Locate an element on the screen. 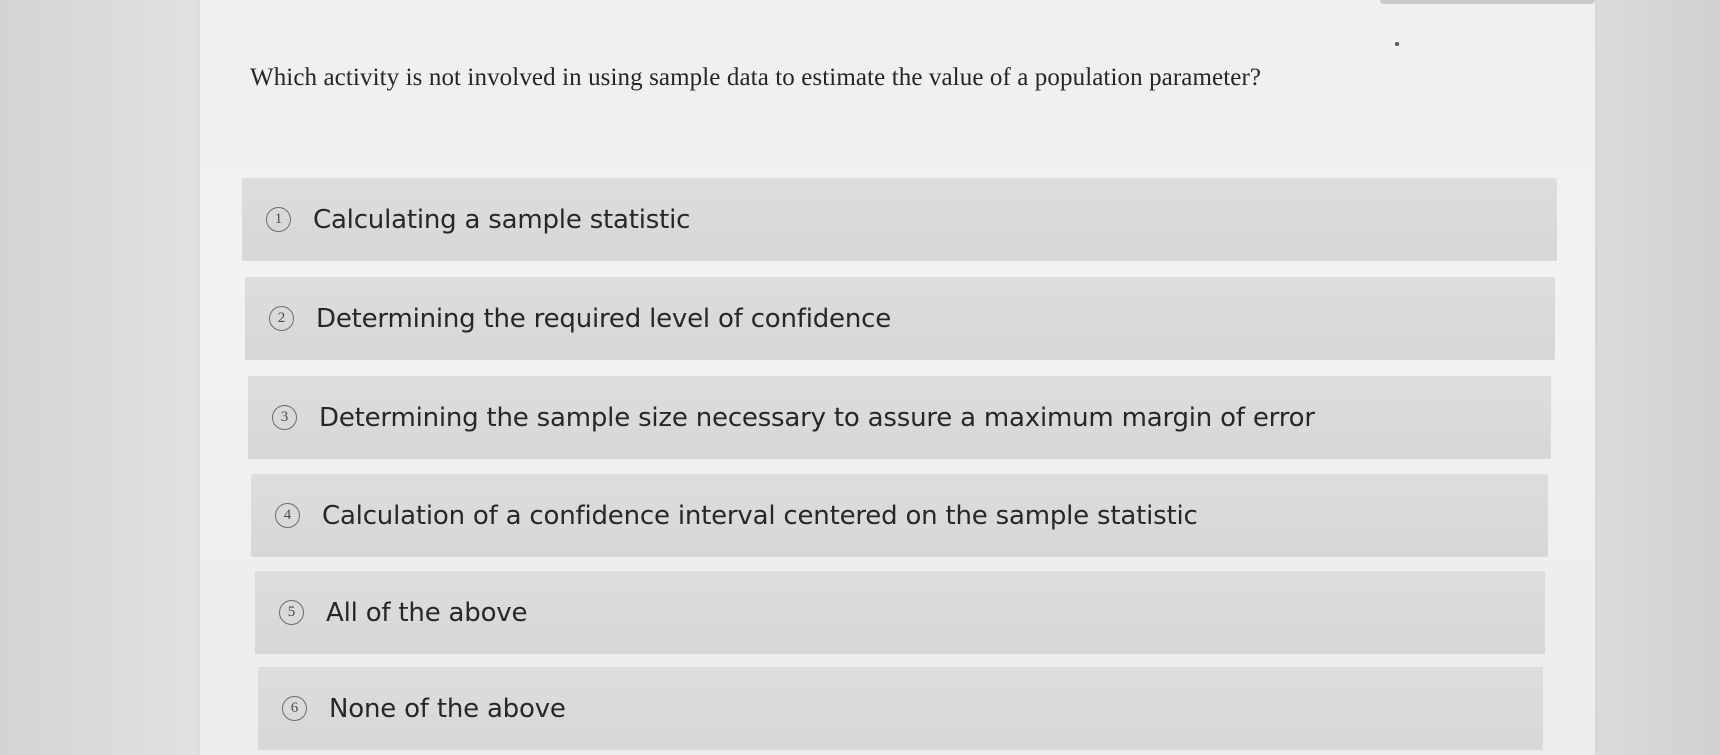 The image size is (1720, 755). answer-option-5: 5 All of the above is located at coordinates (900, 612).